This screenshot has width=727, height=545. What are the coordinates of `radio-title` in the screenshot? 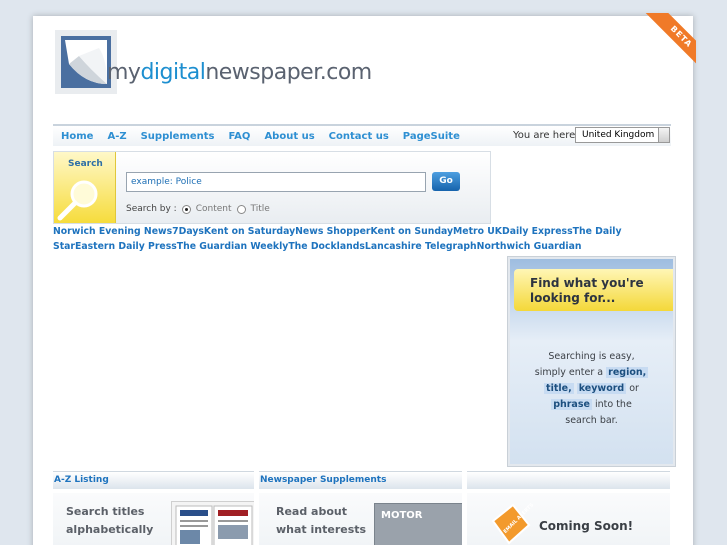 It's located at (241, 209).